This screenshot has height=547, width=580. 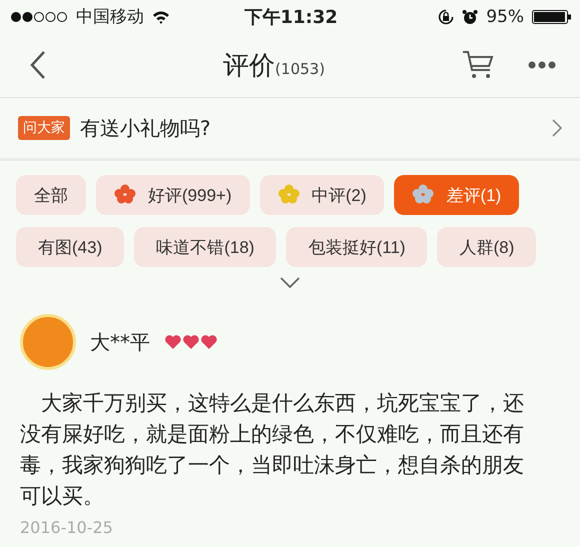 I want to click on hearts-icon, so click(x=192, y=342).